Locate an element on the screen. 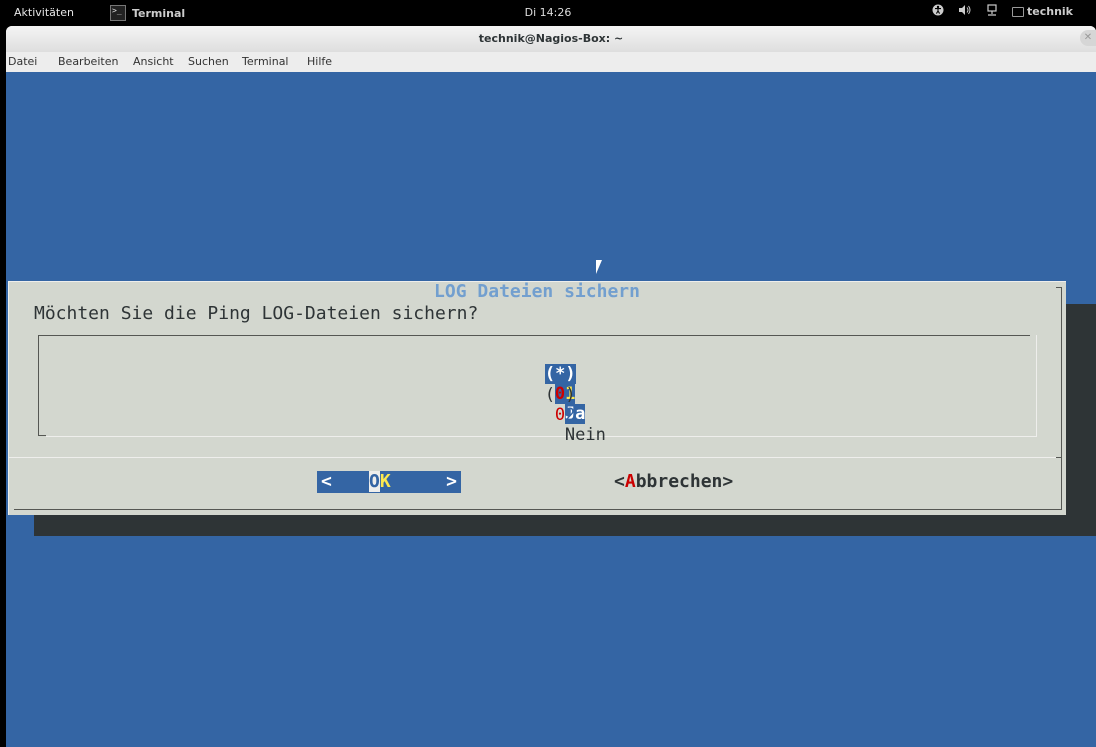 The image size is (1096, 747). status-area: technik is located at coordinates (1002, 11).